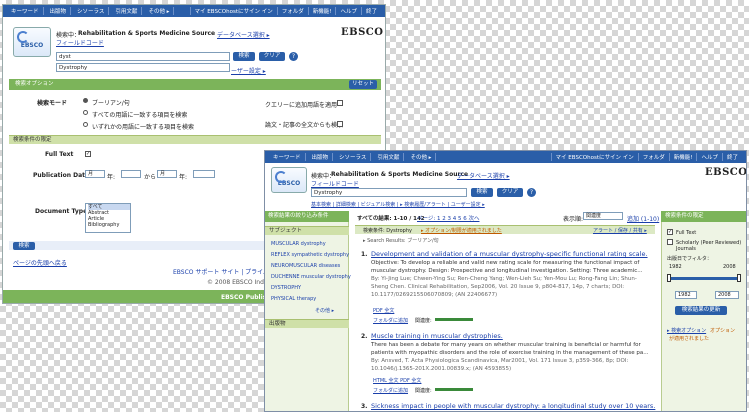 Image resolution: width=749 pixels, height=412 pixels. I want to click on date-slider-handle-left, so click(669, 278).